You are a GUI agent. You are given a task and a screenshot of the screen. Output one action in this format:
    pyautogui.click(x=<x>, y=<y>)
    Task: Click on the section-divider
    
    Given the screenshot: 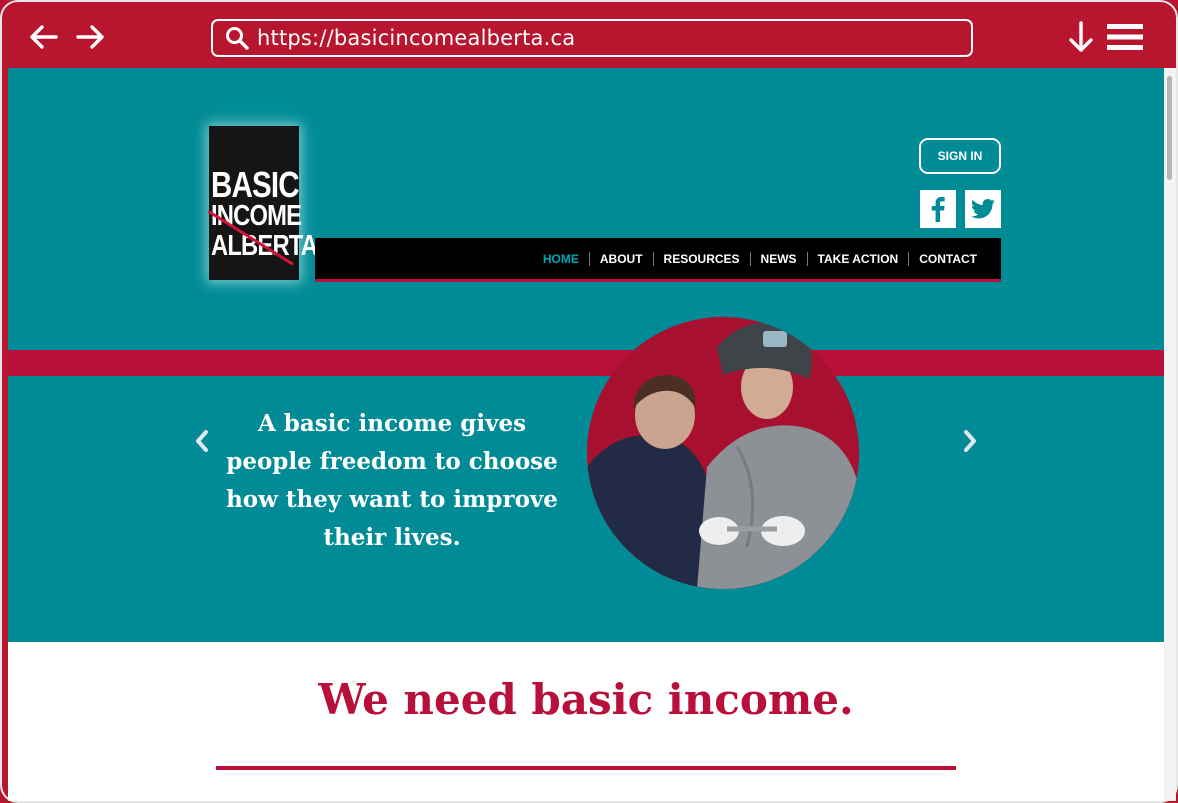 What is the action you would take?
    pyautogui.click(x=586, y=768)
    